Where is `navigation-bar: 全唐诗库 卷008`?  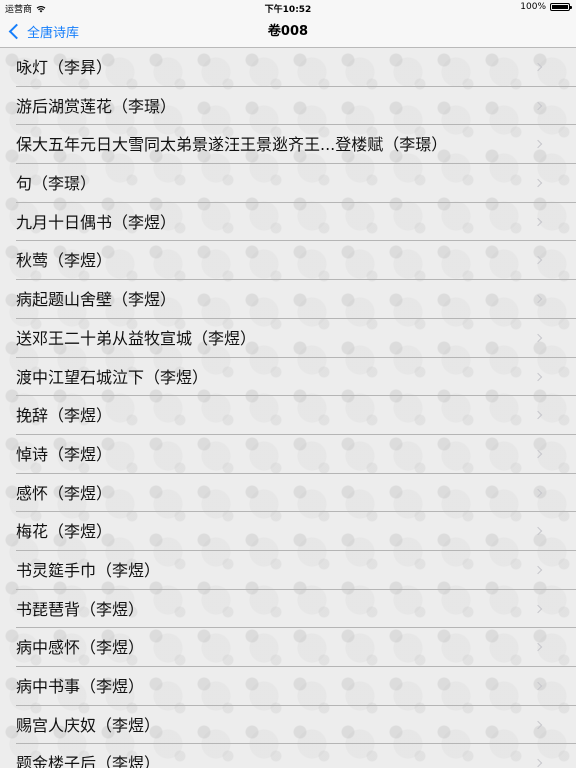
navigation-bar: 全唐诗库 卷008 is located at coordinates (288, 32).